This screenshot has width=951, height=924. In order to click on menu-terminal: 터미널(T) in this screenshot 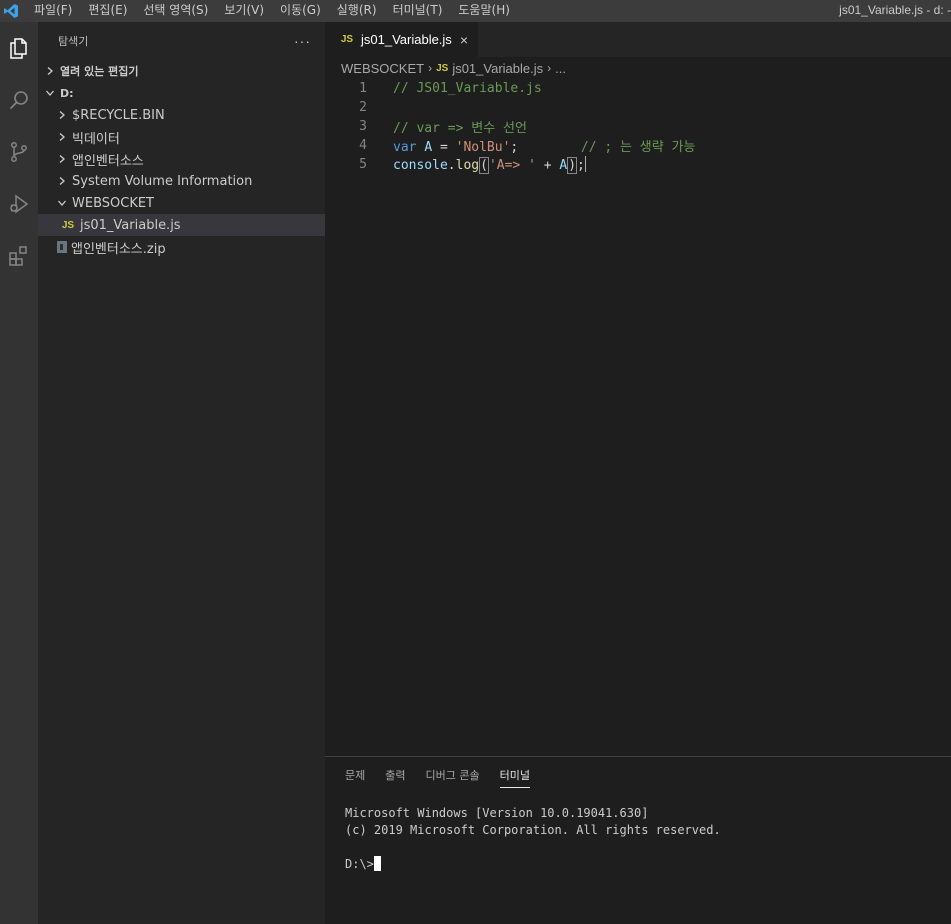, I will do `click(418, 11)`.